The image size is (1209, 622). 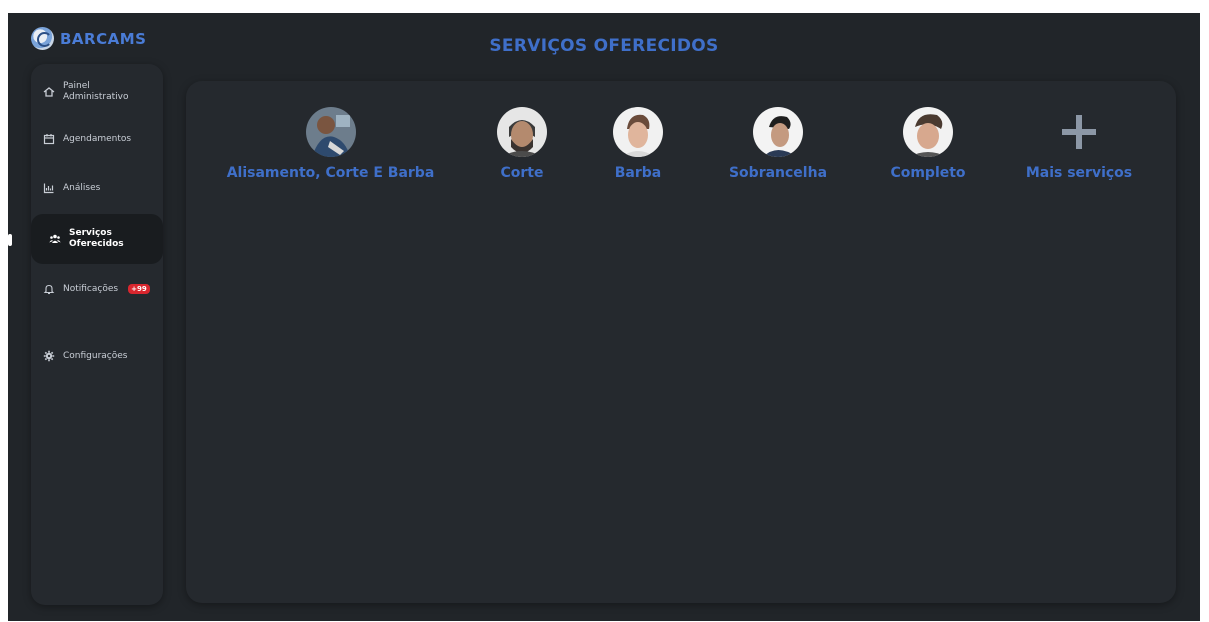 I want to click on service-label: Sobrancelha, so click(x=778, y=173).